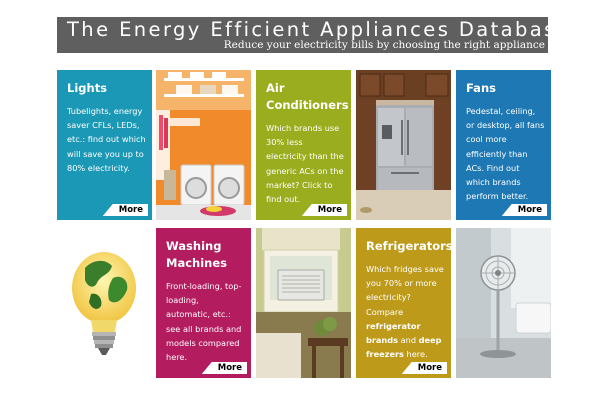  Describe the element at coordinates (104, 303) in the screenshot. I see `globe-lightbulb-photo` at that location.